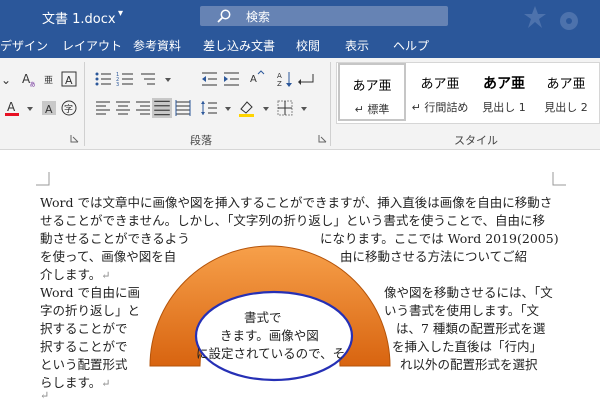 This screenshot has width=600, height=400. Describe the element at coordinates (263, 317) in the screenshot. I see `shape-text: 書式で` at that location.